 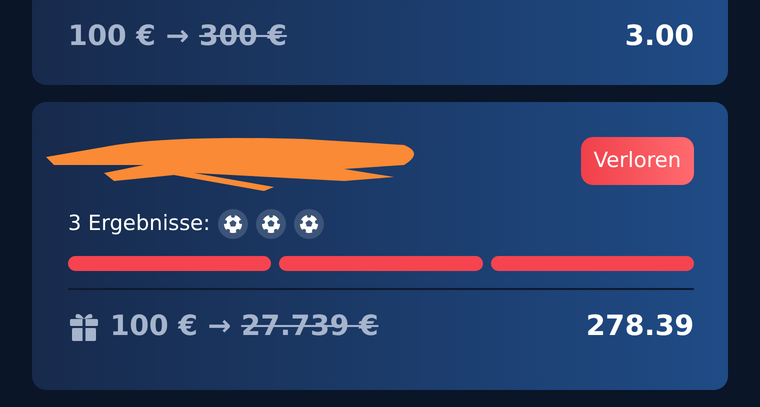 What do you see at coordinates (139, 223) in the screenshot?
I see `results-label: 3 Ergebnisse:` at bounding box center [139, 223].